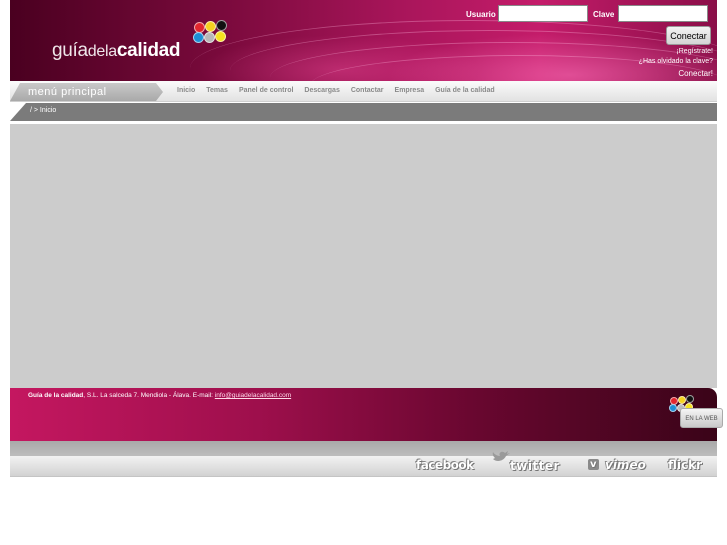 The image size is (727, 545). I want to click on facebook-link: facebook, so click(445, 465).